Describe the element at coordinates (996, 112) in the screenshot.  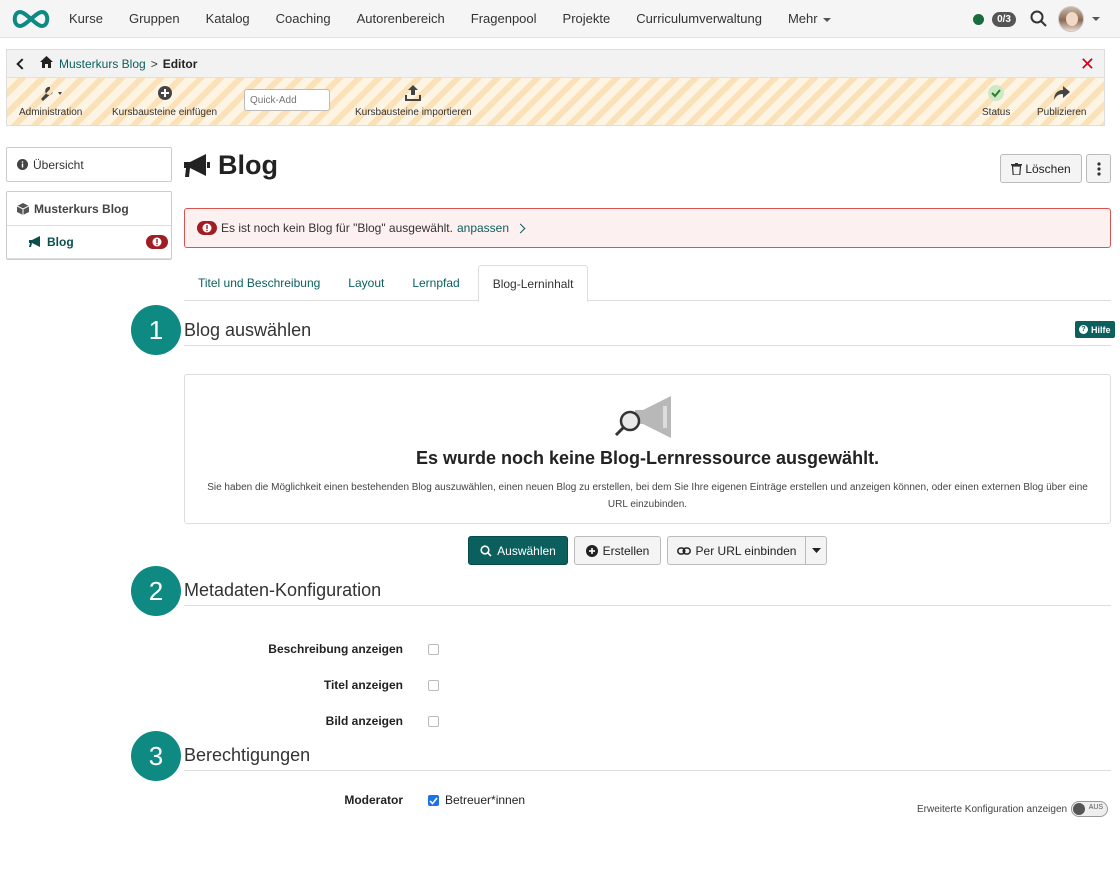
I see `status-label: Status` at that location.